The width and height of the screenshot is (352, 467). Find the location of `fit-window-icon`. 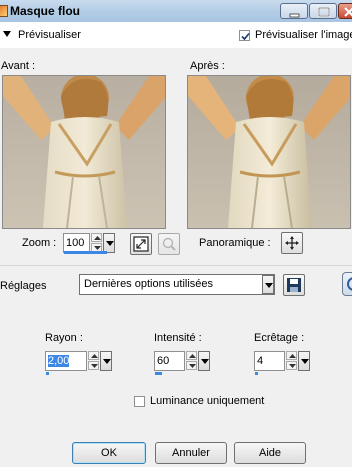

fit-window-icon is located at coordinates (141, 244).